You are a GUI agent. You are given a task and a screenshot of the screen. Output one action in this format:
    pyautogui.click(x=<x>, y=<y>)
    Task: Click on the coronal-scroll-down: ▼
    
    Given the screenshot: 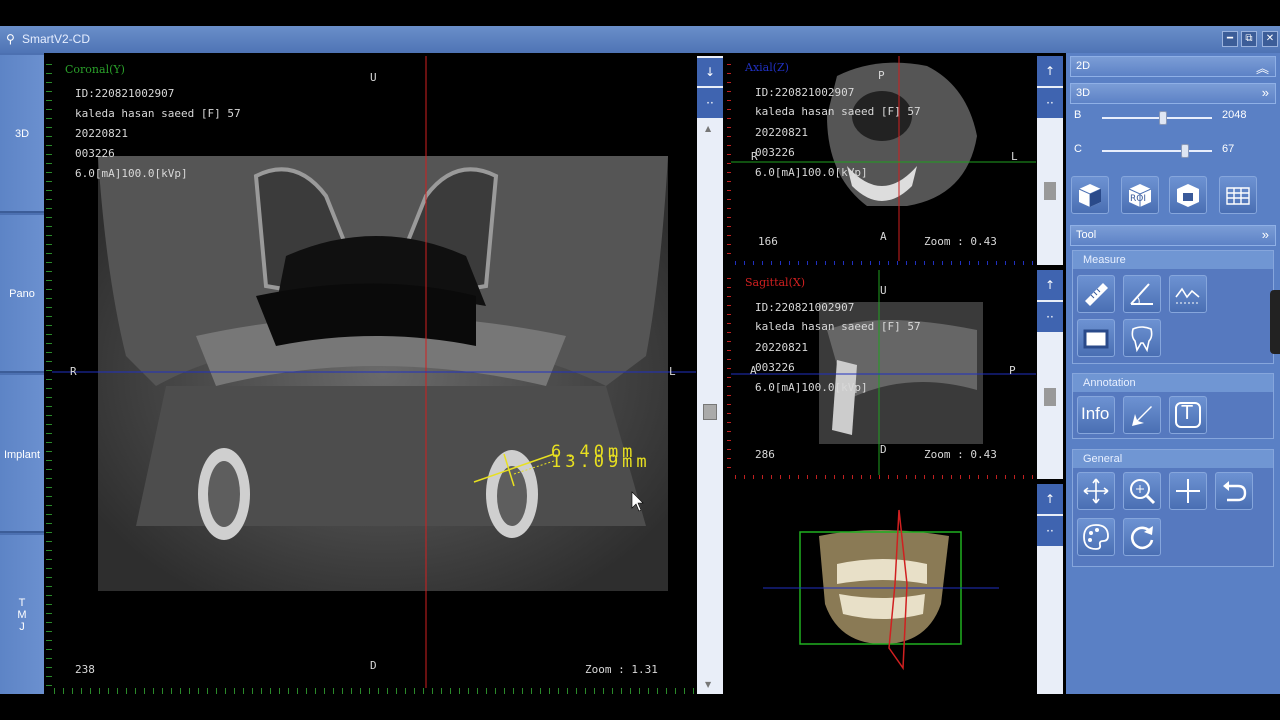 What is the action you would take?
    pyautogui.click(x=708, y=684)
    